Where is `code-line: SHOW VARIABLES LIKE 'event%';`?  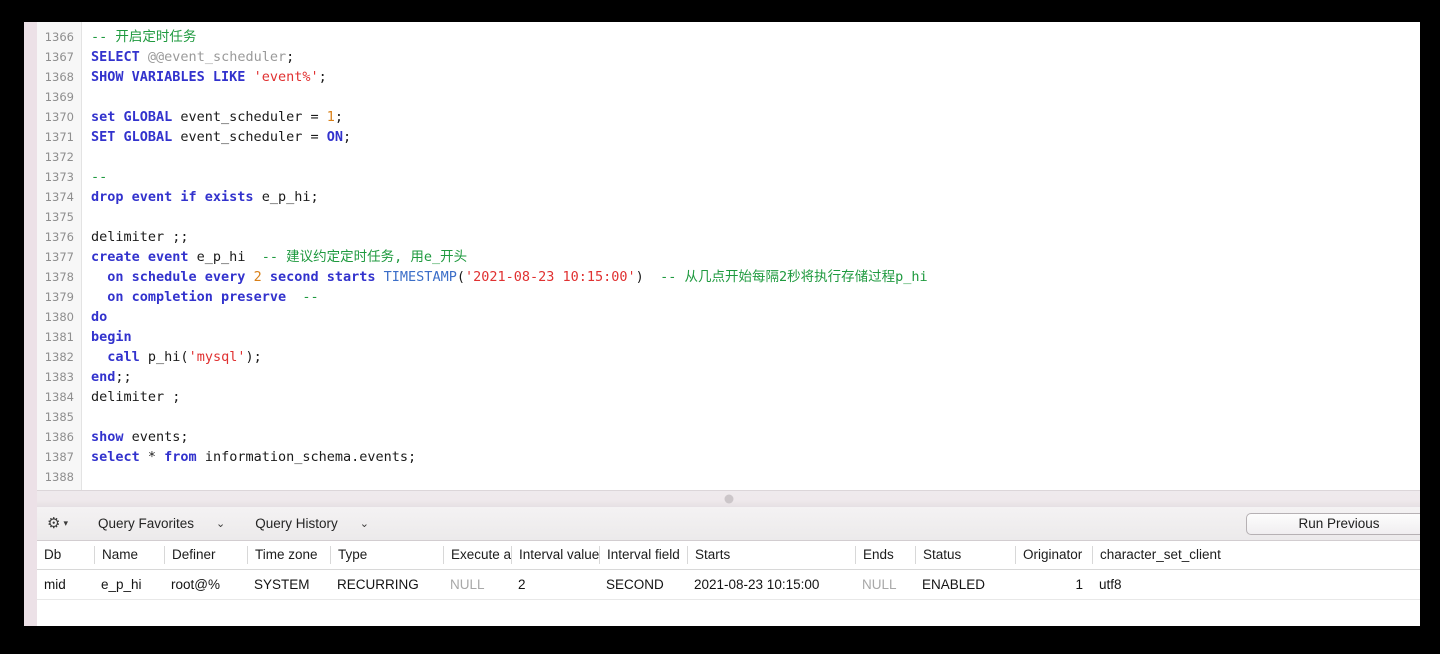 code-line: SHOW VARIABLES LIKE 'event%'; is located at coordinates (755, 77).